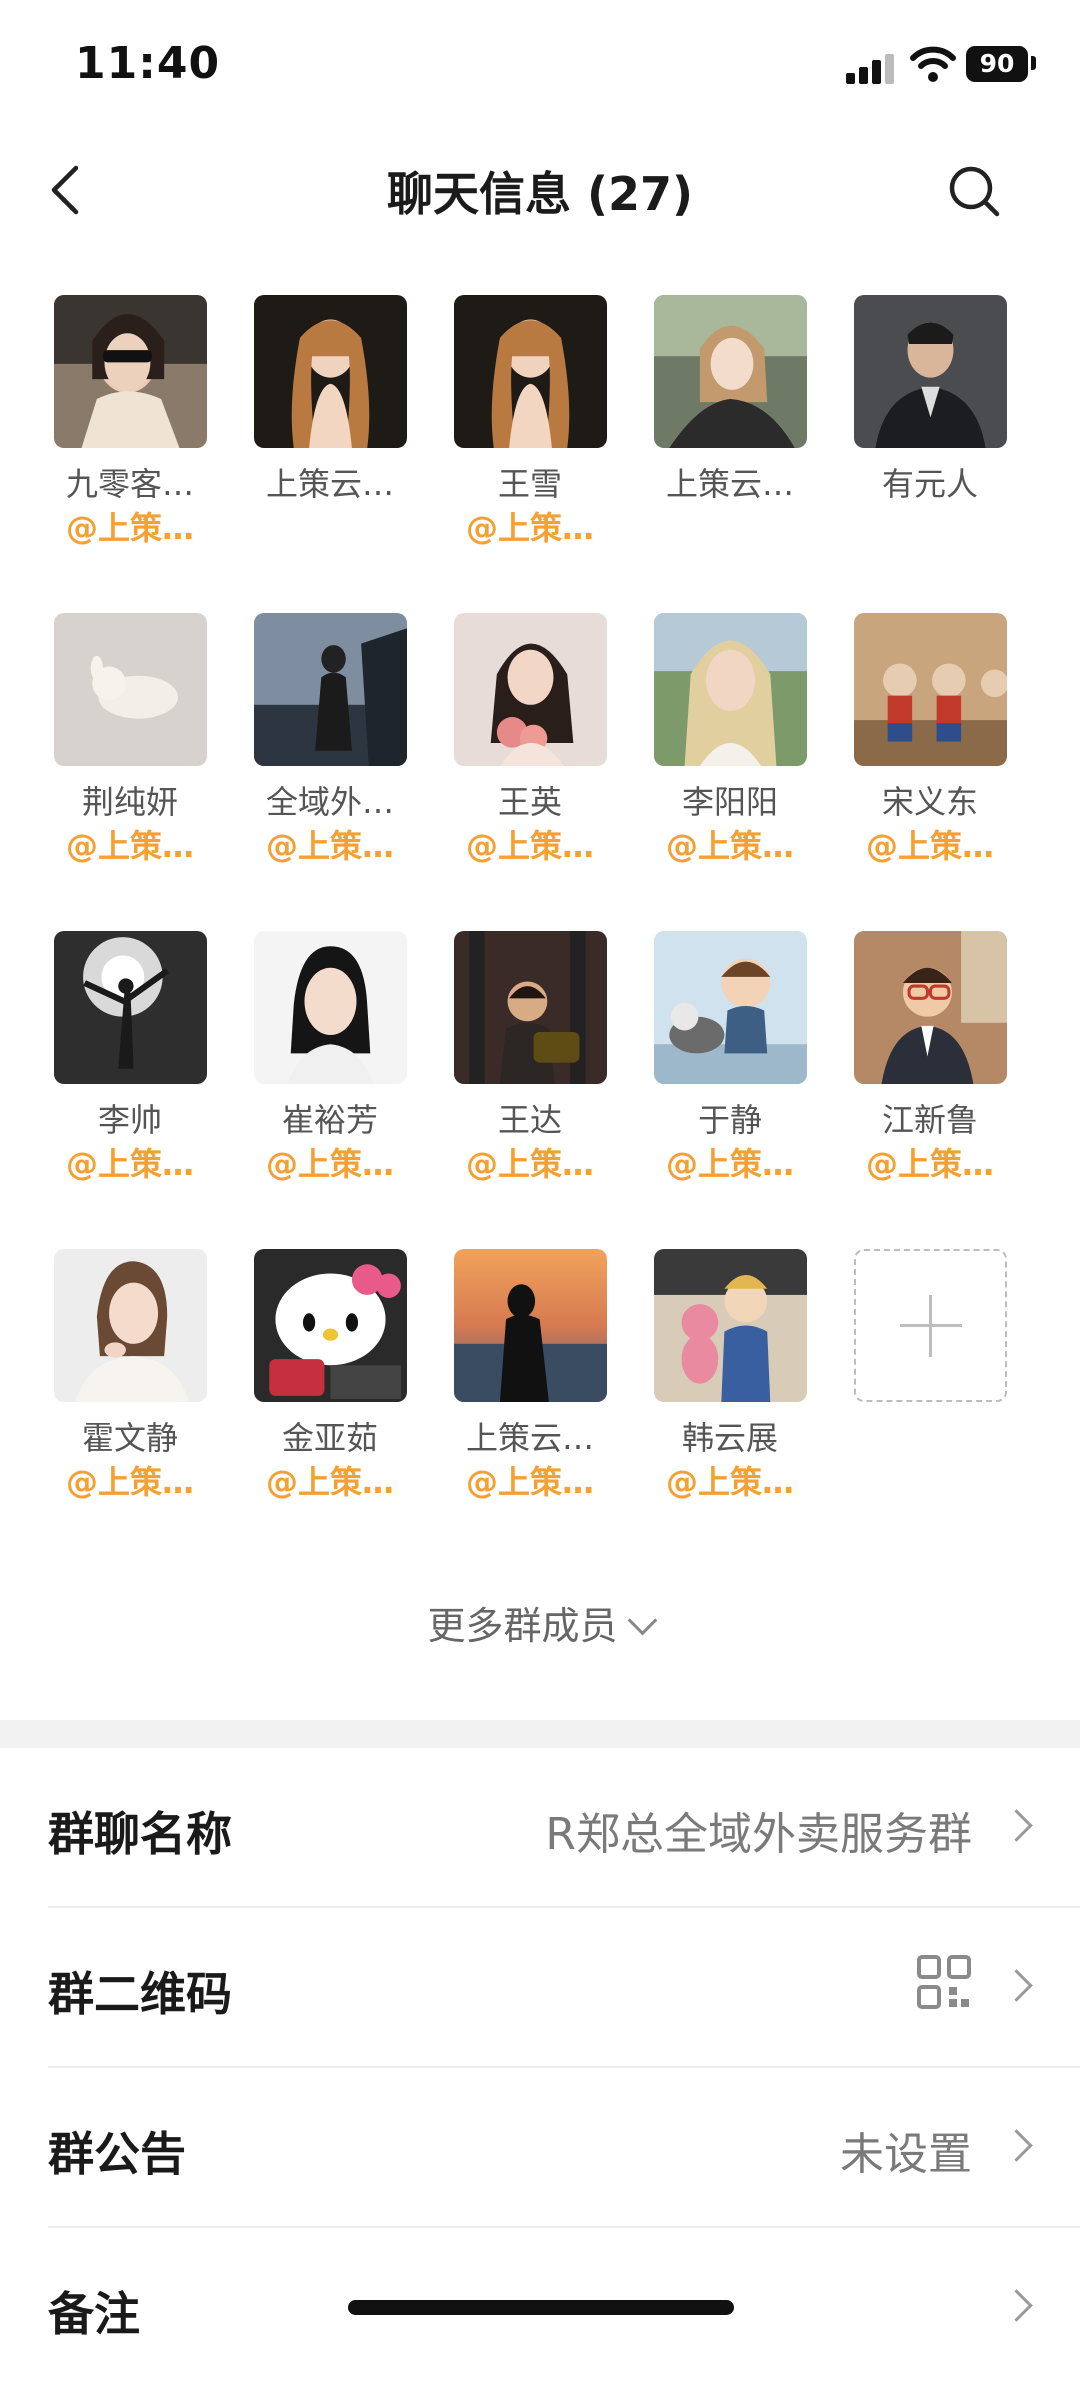 This screenshot has width=1080, height=2388. Describe the element at coordinates (129, 802) in the screenshot. I see `member-name: 荆纯妍` at that location.